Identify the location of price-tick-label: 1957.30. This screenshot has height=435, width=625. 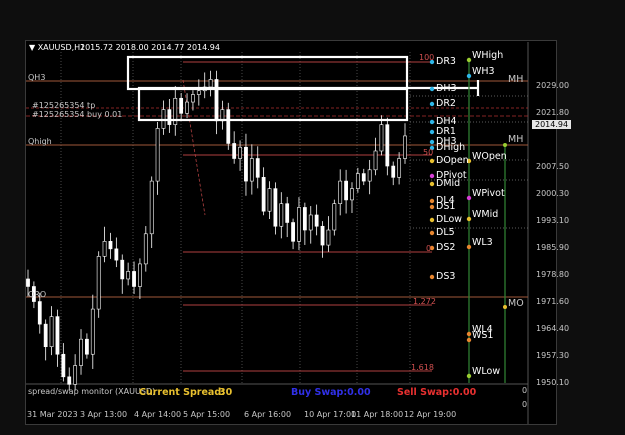
(553, 355).